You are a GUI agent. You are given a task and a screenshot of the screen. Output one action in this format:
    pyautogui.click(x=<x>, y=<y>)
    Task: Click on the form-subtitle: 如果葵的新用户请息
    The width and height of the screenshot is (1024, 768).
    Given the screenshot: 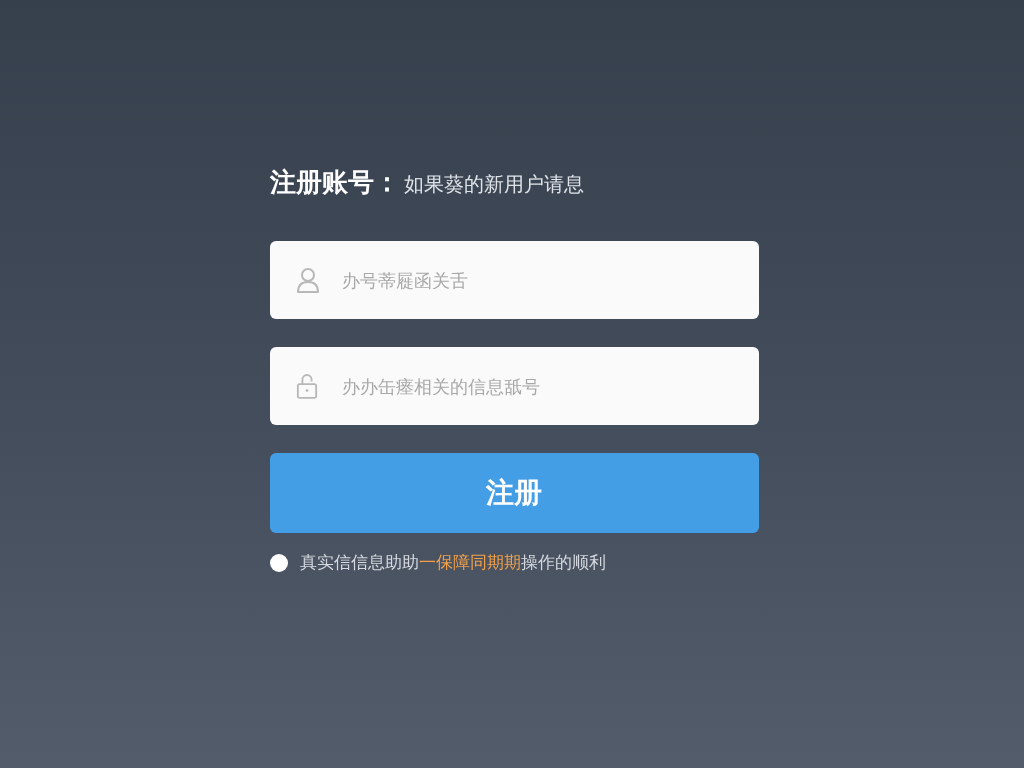 What is the action you would take?
    pyautogui.click(x=493, y=184)
    